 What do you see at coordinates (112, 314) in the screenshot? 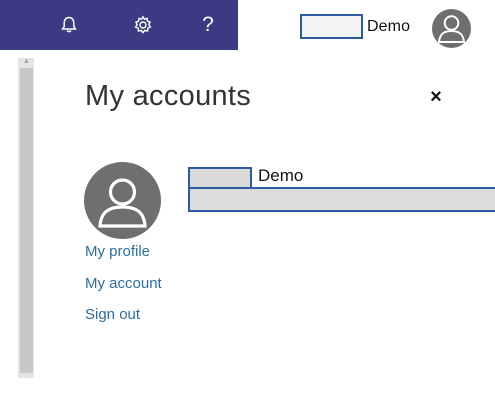
I see `sign-out-link: Sign out` at bounding box center [112, 314].